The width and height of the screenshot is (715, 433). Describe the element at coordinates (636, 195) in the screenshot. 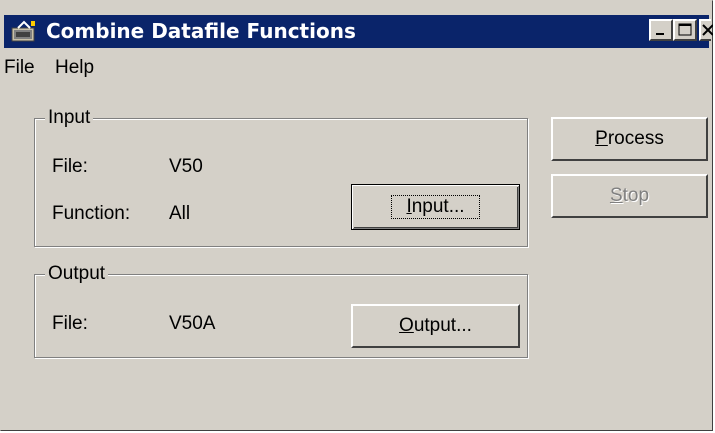

I see `stop-button-label: top` at that location.